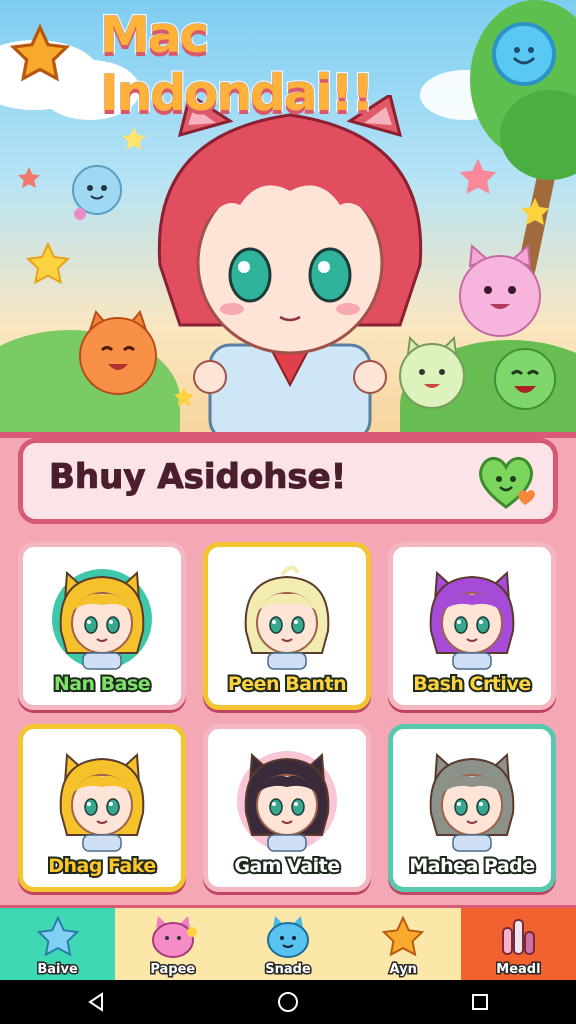 Image resolution: width=576 pixels, height=1024 pixels. What do you see at coordinates (287, 684) in the screenshot?
I see `character-name: Peen Bantn` at bounding box center [287, 684].